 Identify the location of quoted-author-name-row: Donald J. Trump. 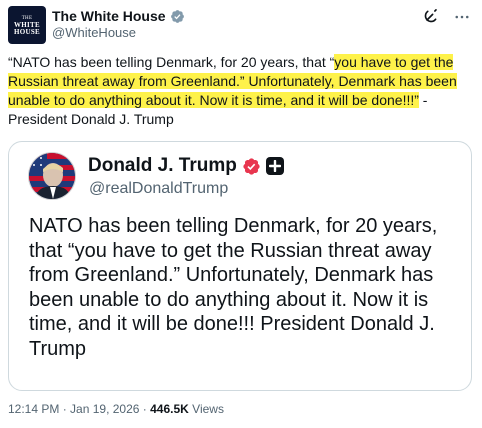
(186, 166).